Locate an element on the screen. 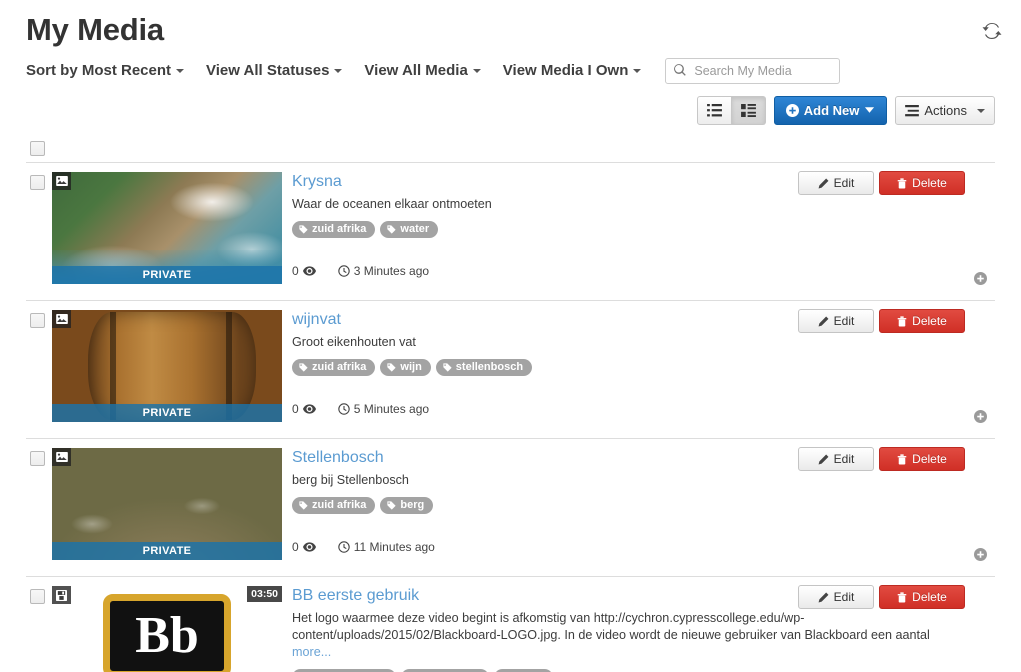 This screenshot has width=1021, height=672. actions-label: Actions is located at coordinates (945, 110).